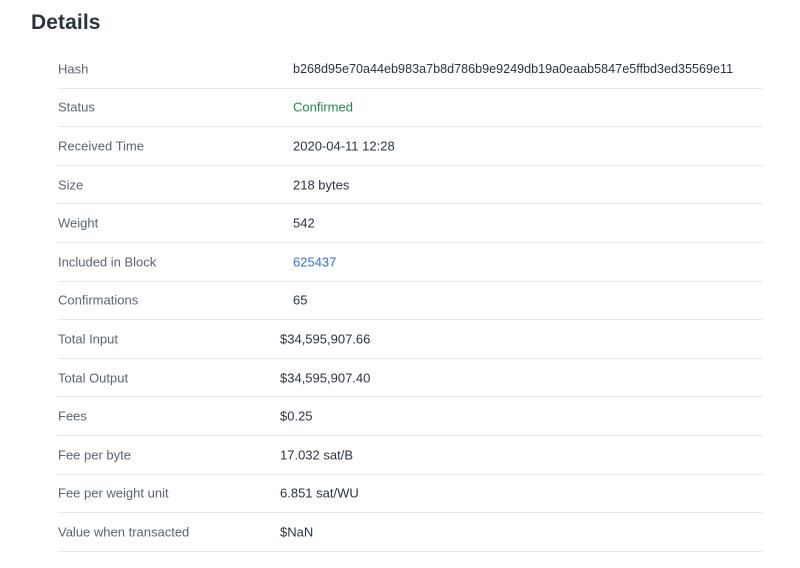 This screenshot has height=568, width=800. I want to click on fee-per-weight-unit-value: 6.851 sat/WU, so click(319, 493).